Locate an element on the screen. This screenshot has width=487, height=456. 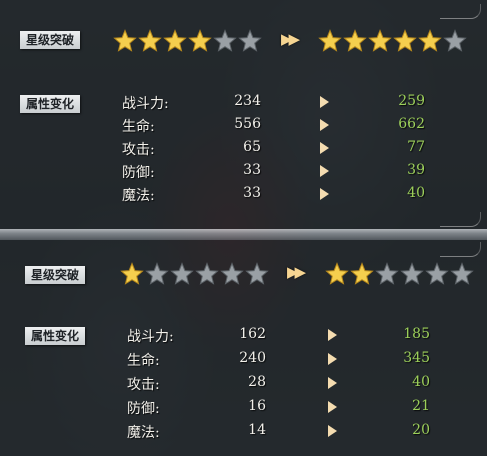
stat-new-value: 39 is located at coordinates (416, 170).